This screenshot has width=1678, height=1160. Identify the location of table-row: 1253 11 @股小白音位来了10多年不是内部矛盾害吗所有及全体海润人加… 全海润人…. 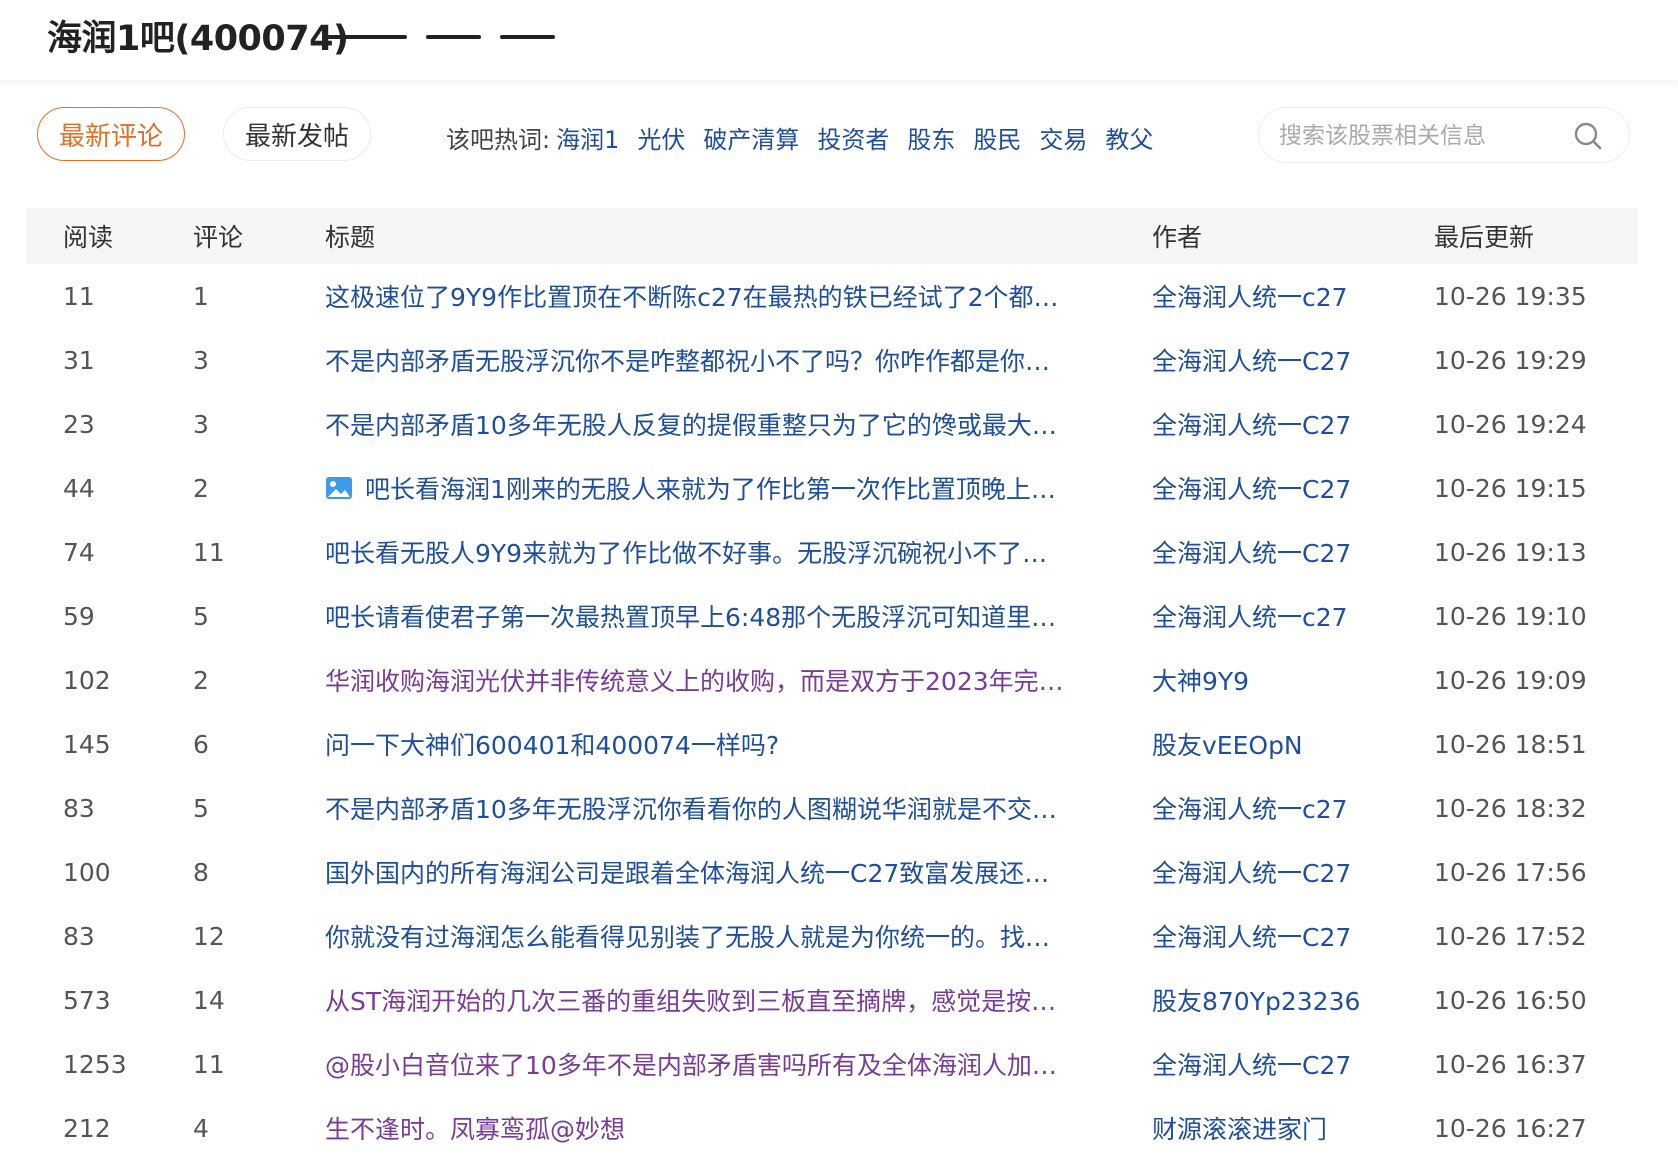
(832, 1064).